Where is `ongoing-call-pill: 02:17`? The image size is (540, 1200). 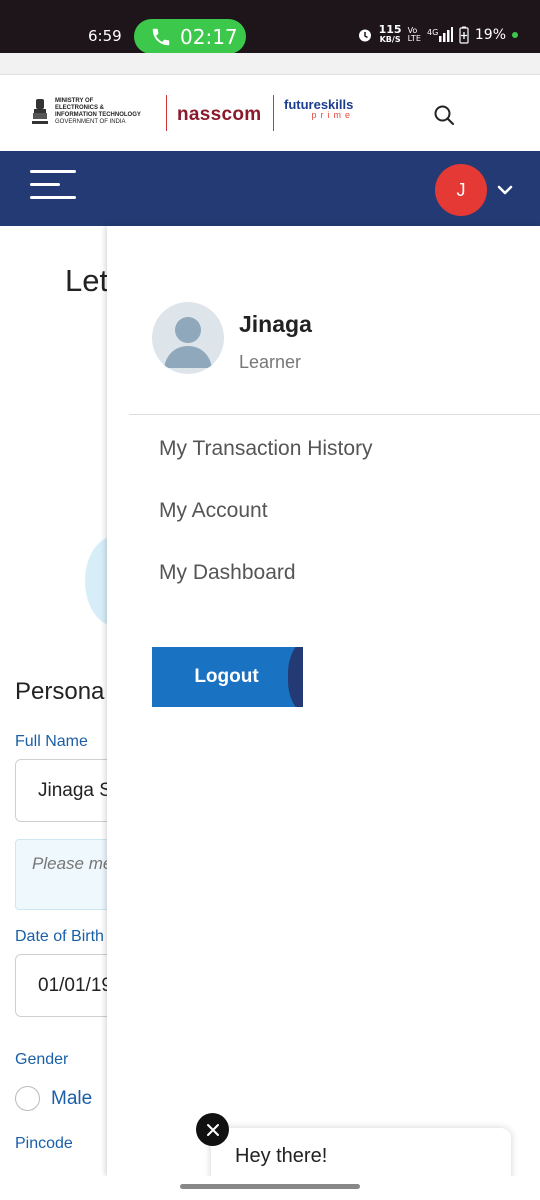
ongoing-call-pill: 02:17 is located at coordinates (190, 36).